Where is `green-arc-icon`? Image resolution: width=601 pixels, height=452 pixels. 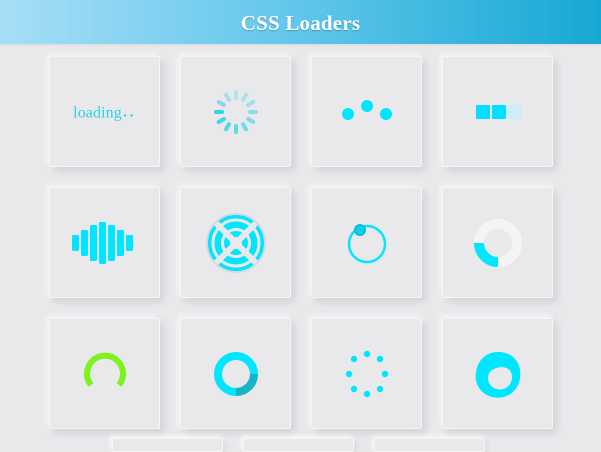 green-arc-icon is located at coordinates (104, 369).